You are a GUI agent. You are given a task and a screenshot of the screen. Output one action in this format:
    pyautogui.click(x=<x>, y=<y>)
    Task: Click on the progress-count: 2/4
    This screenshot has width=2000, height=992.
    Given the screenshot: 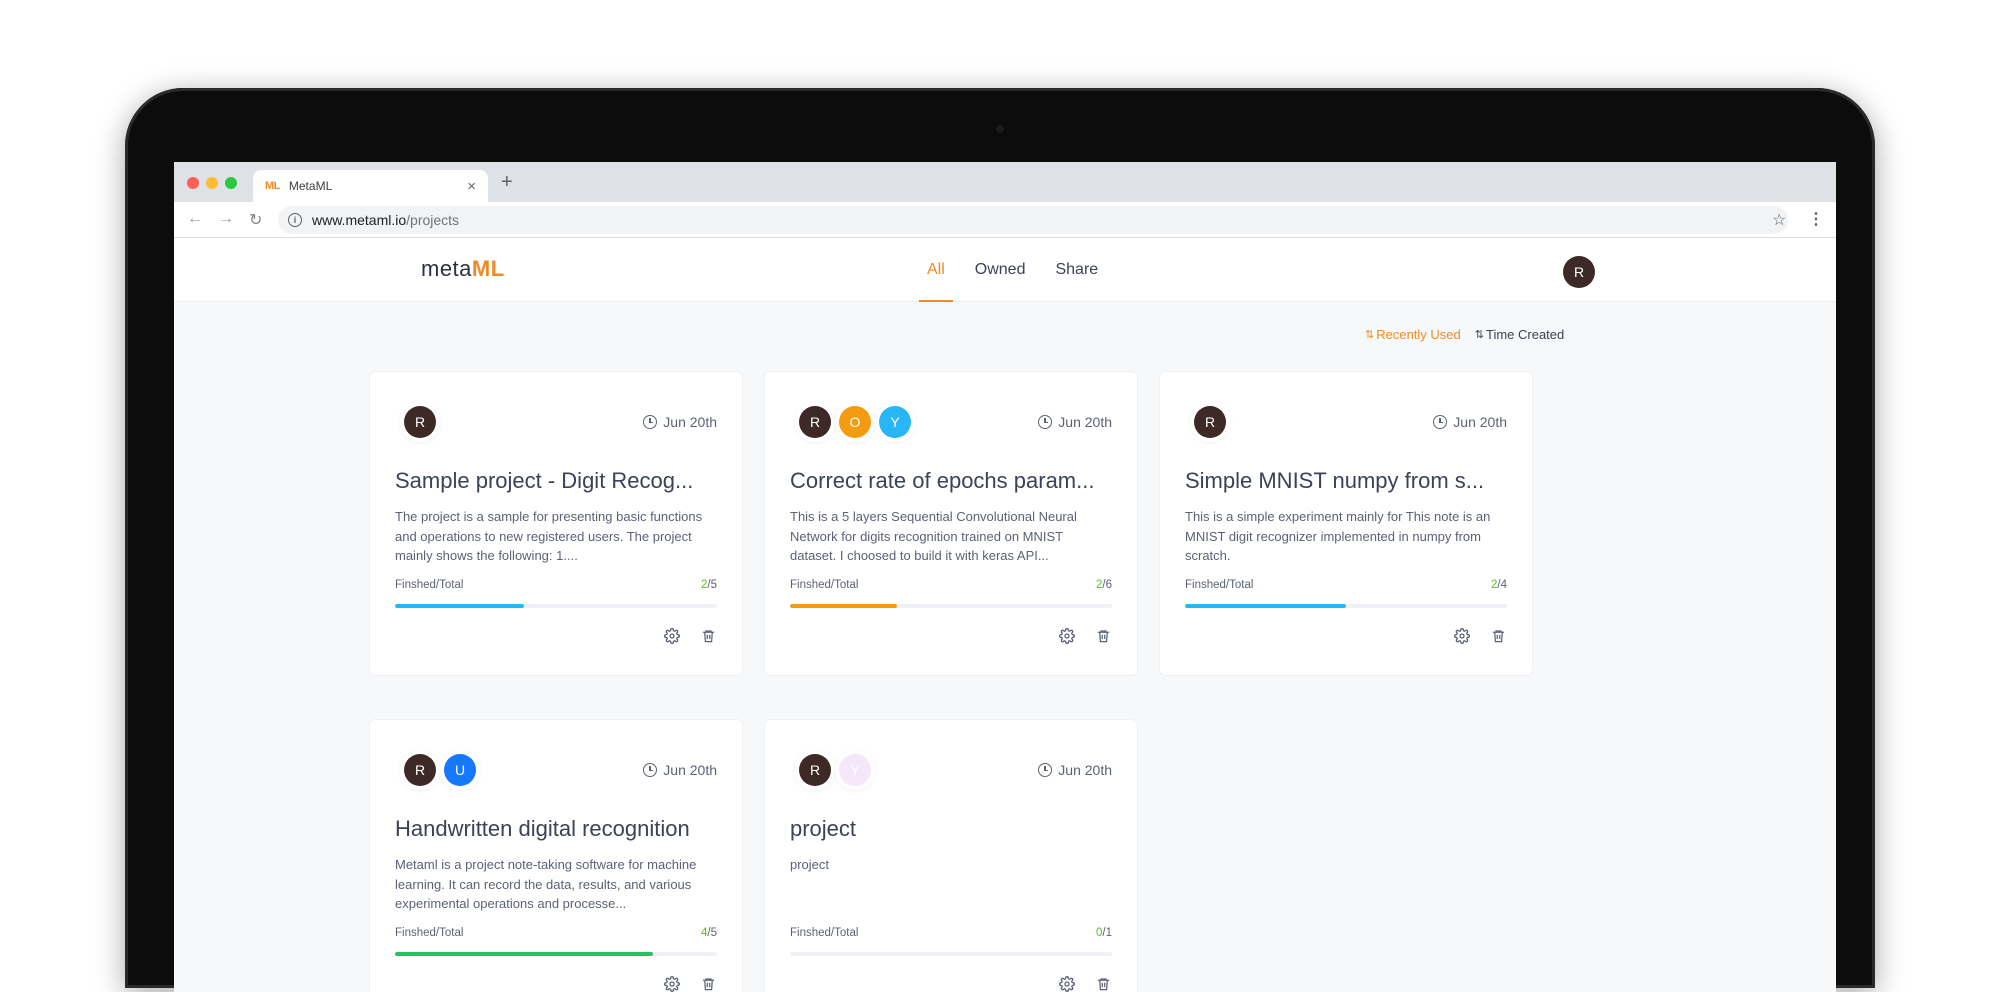 What is the action you would take?
    pyautogui.click(x=1499, y=585)
    